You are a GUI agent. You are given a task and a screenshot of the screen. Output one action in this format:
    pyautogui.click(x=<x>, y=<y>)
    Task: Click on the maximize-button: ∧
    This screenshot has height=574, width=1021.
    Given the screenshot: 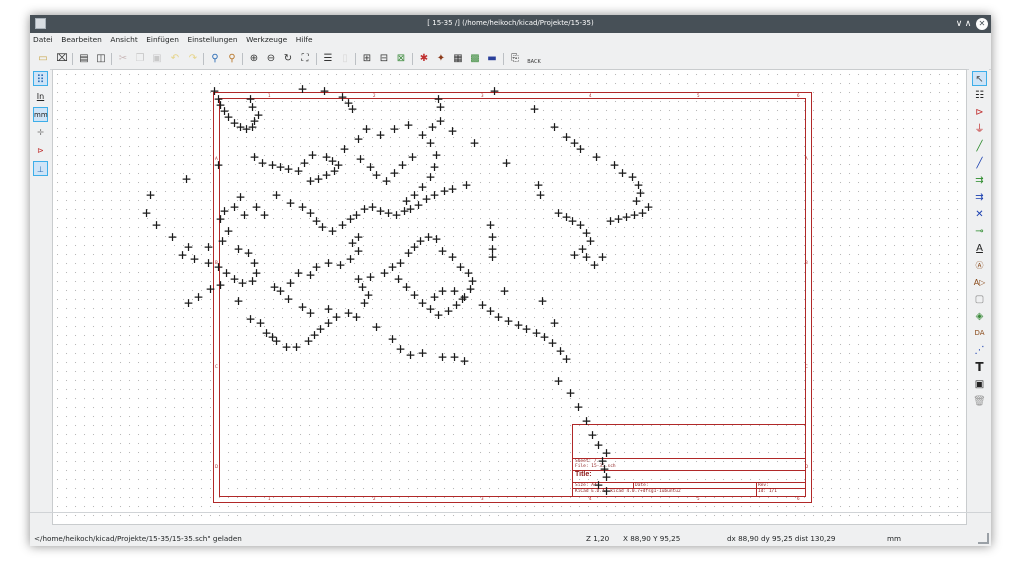 What is the action you would take?
    pyautogui.click(x=968, y=24)
    